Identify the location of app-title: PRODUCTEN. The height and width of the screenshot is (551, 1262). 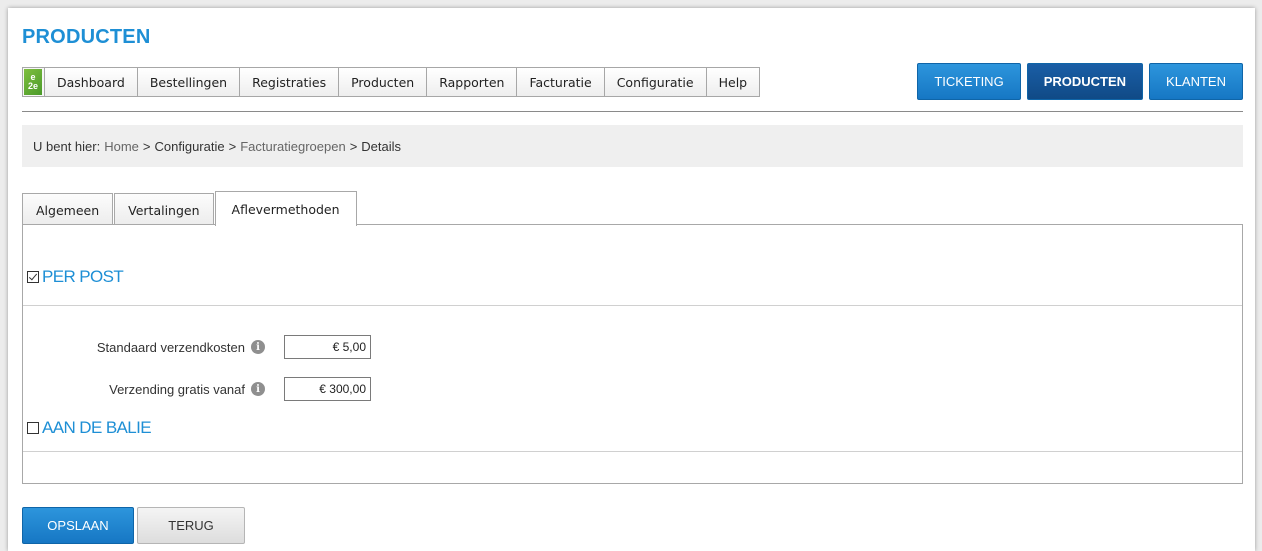
(86, 37).